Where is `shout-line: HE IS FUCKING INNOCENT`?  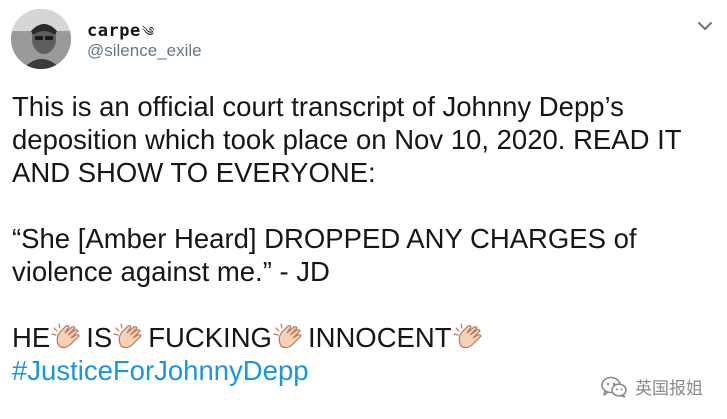
shout-line: HE IS FUCKING INNOCENT is located at coordinates (362, 337).